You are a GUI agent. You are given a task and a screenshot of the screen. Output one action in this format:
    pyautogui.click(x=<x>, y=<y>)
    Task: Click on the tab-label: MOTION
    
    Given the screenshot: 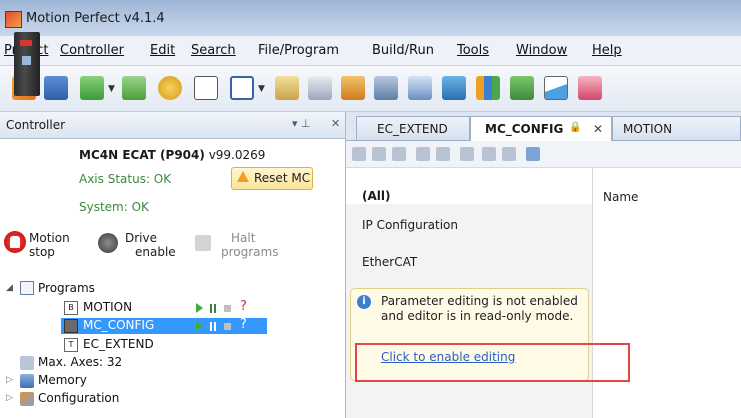 What is the action you would take?
    pyautogui.click(x=648, y=129)
    